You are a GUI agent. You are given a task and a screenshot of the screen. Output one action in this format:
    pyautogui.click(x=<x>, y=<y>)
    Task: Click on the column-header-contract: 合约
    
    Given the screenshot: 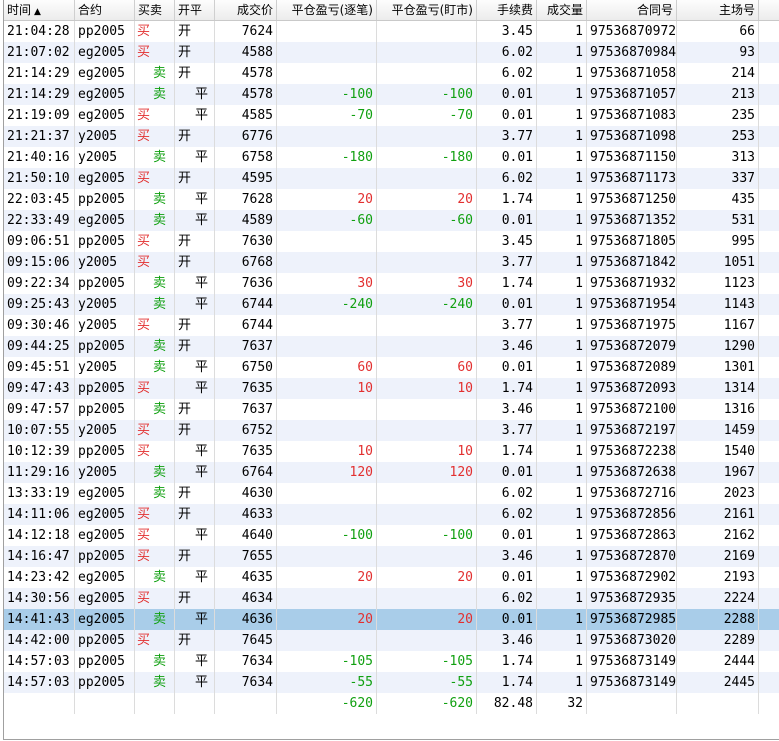 What is the action you would take?
    pyautogui.click(x=105, y=10)
    